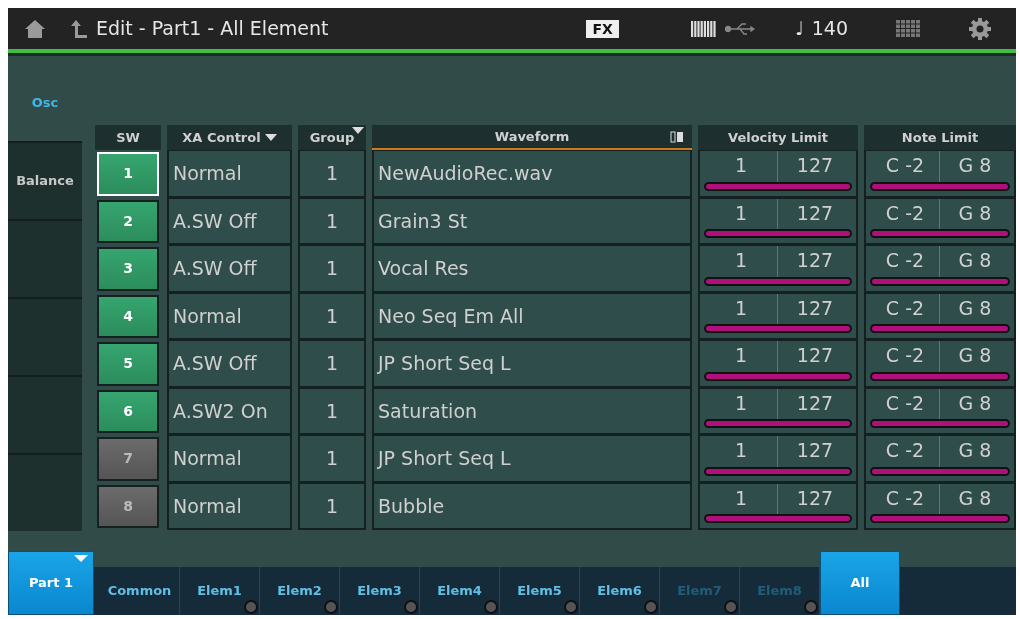 The height and width of the screenshot is (619, 1020). What do you see at coordinates (460, 591) in the screenshot?
I see `tab: Elem4` at bounding box center [460, 591].